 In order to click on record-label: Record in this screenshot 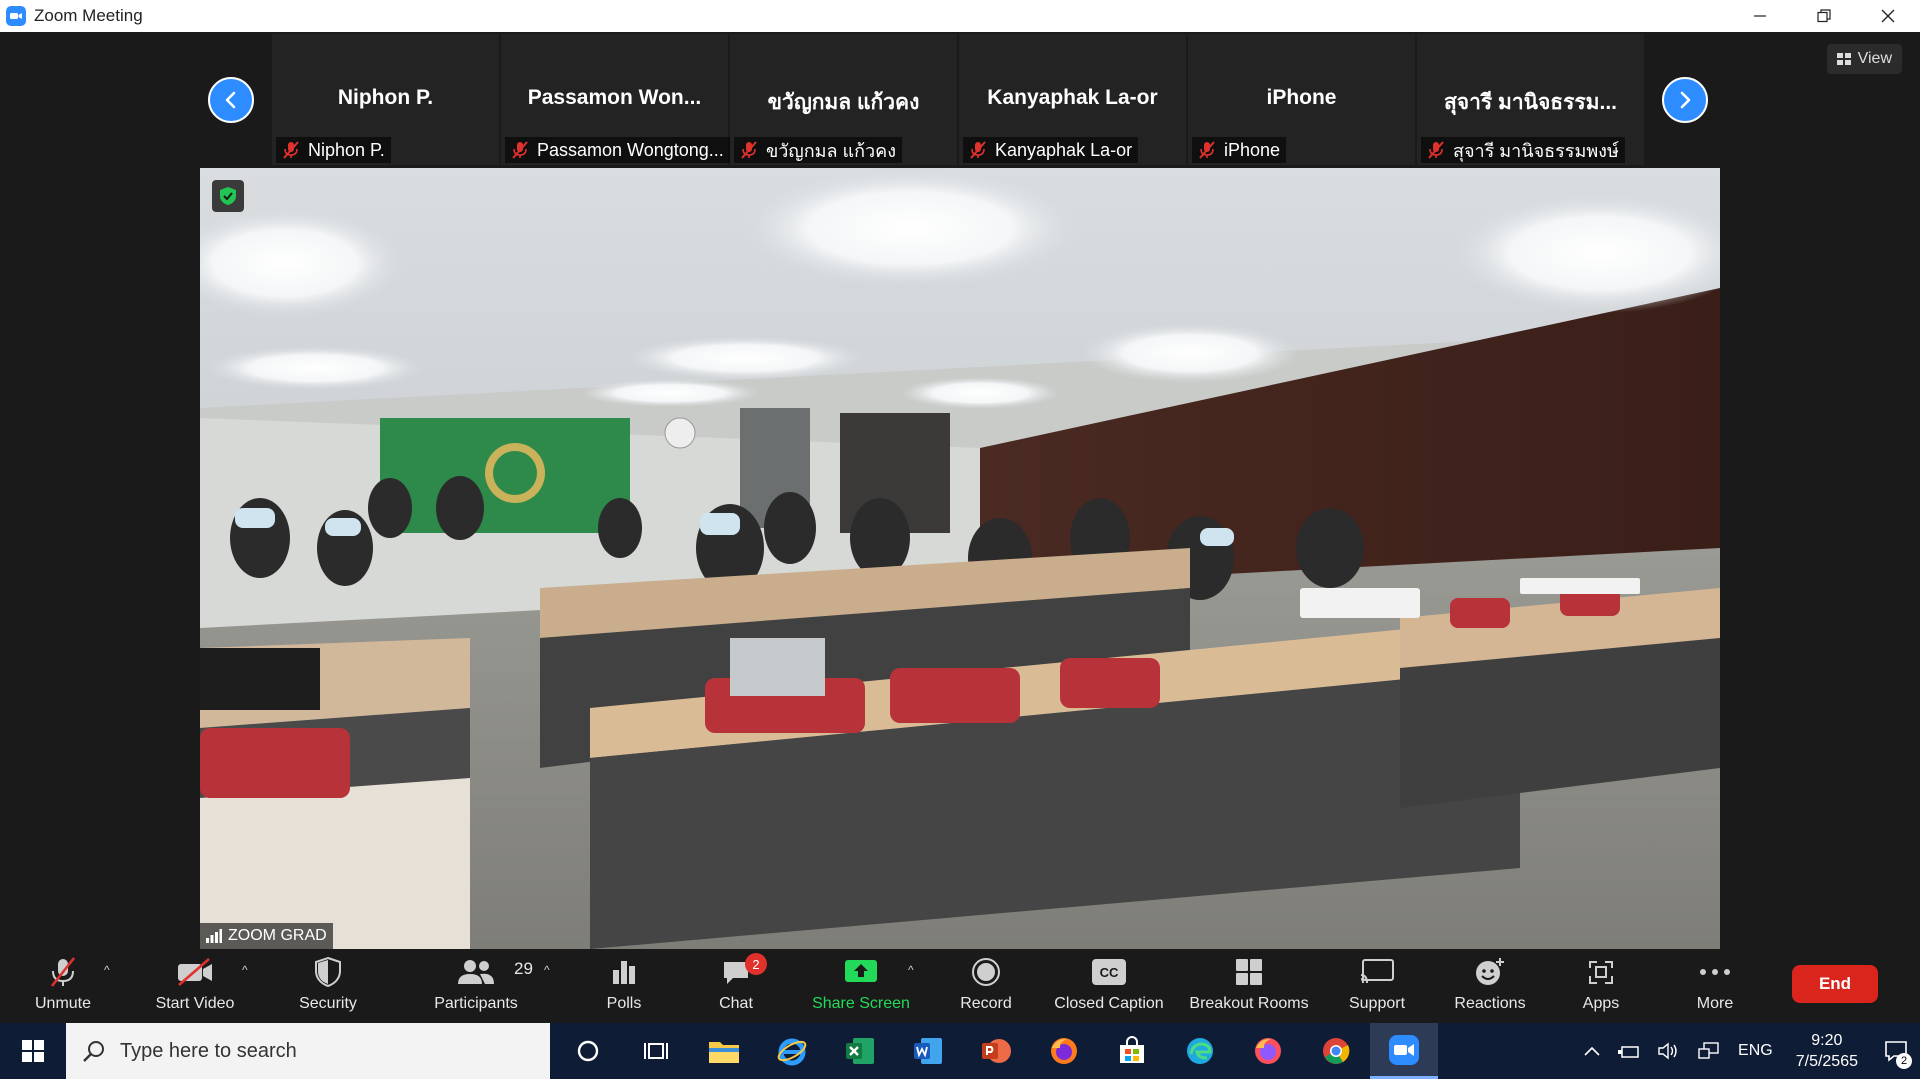, I will do `click(986, 1003)`.